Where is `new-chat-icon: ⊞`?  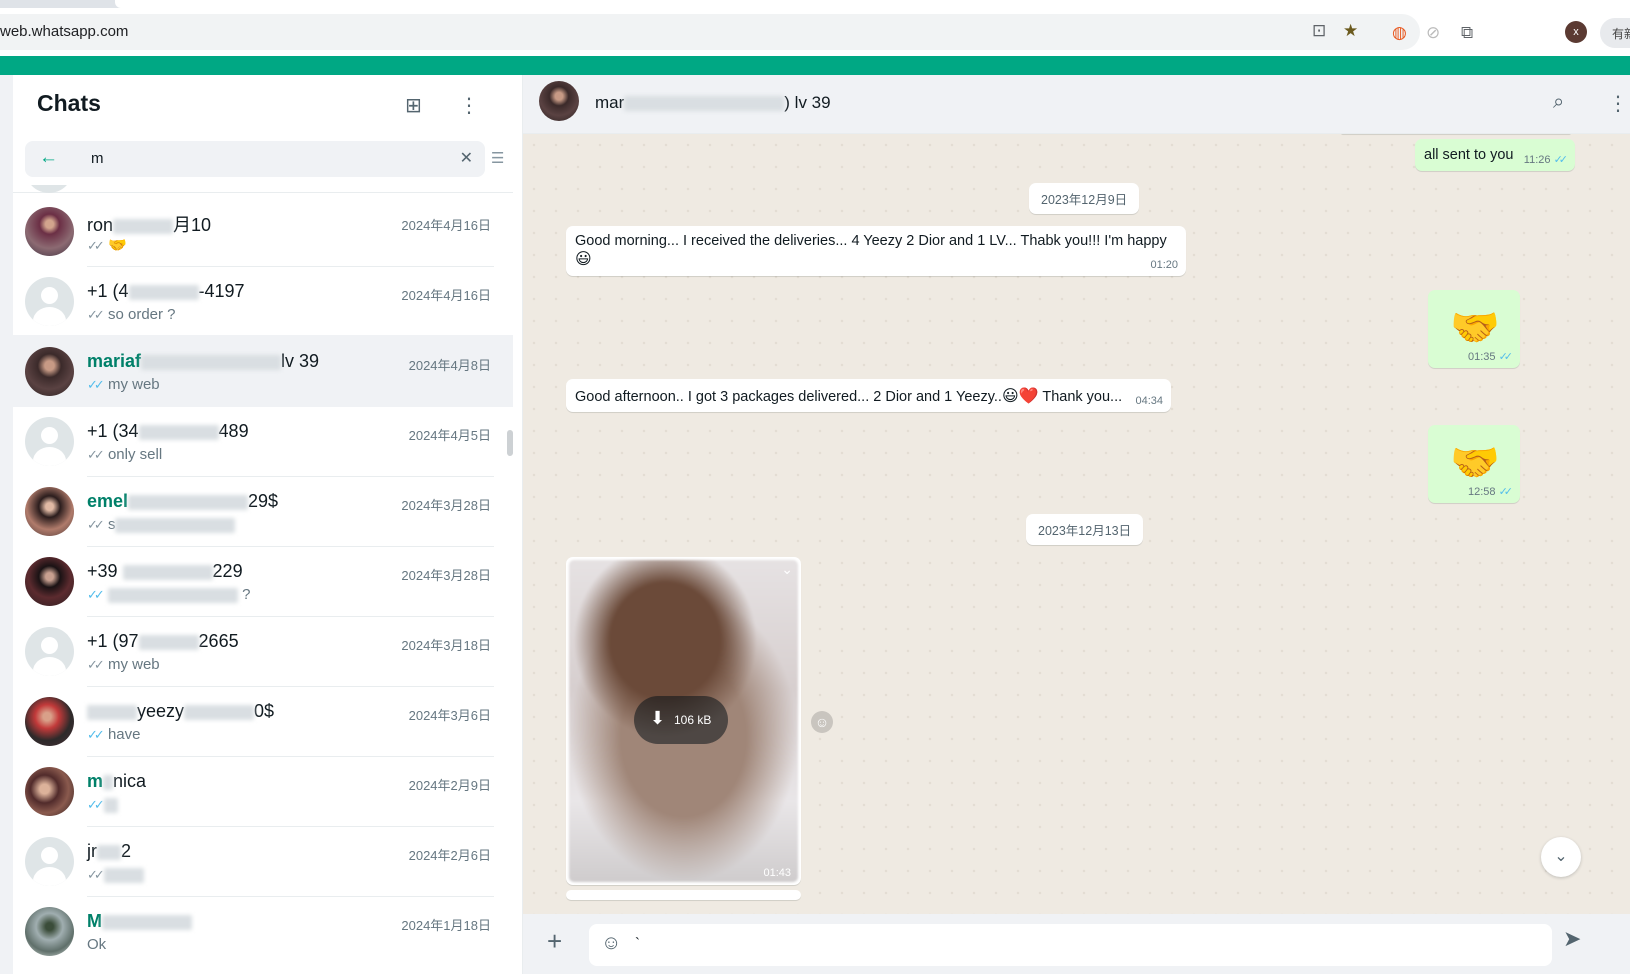
new-chat-icon: ⊞ is located at coordinates (413, 105).